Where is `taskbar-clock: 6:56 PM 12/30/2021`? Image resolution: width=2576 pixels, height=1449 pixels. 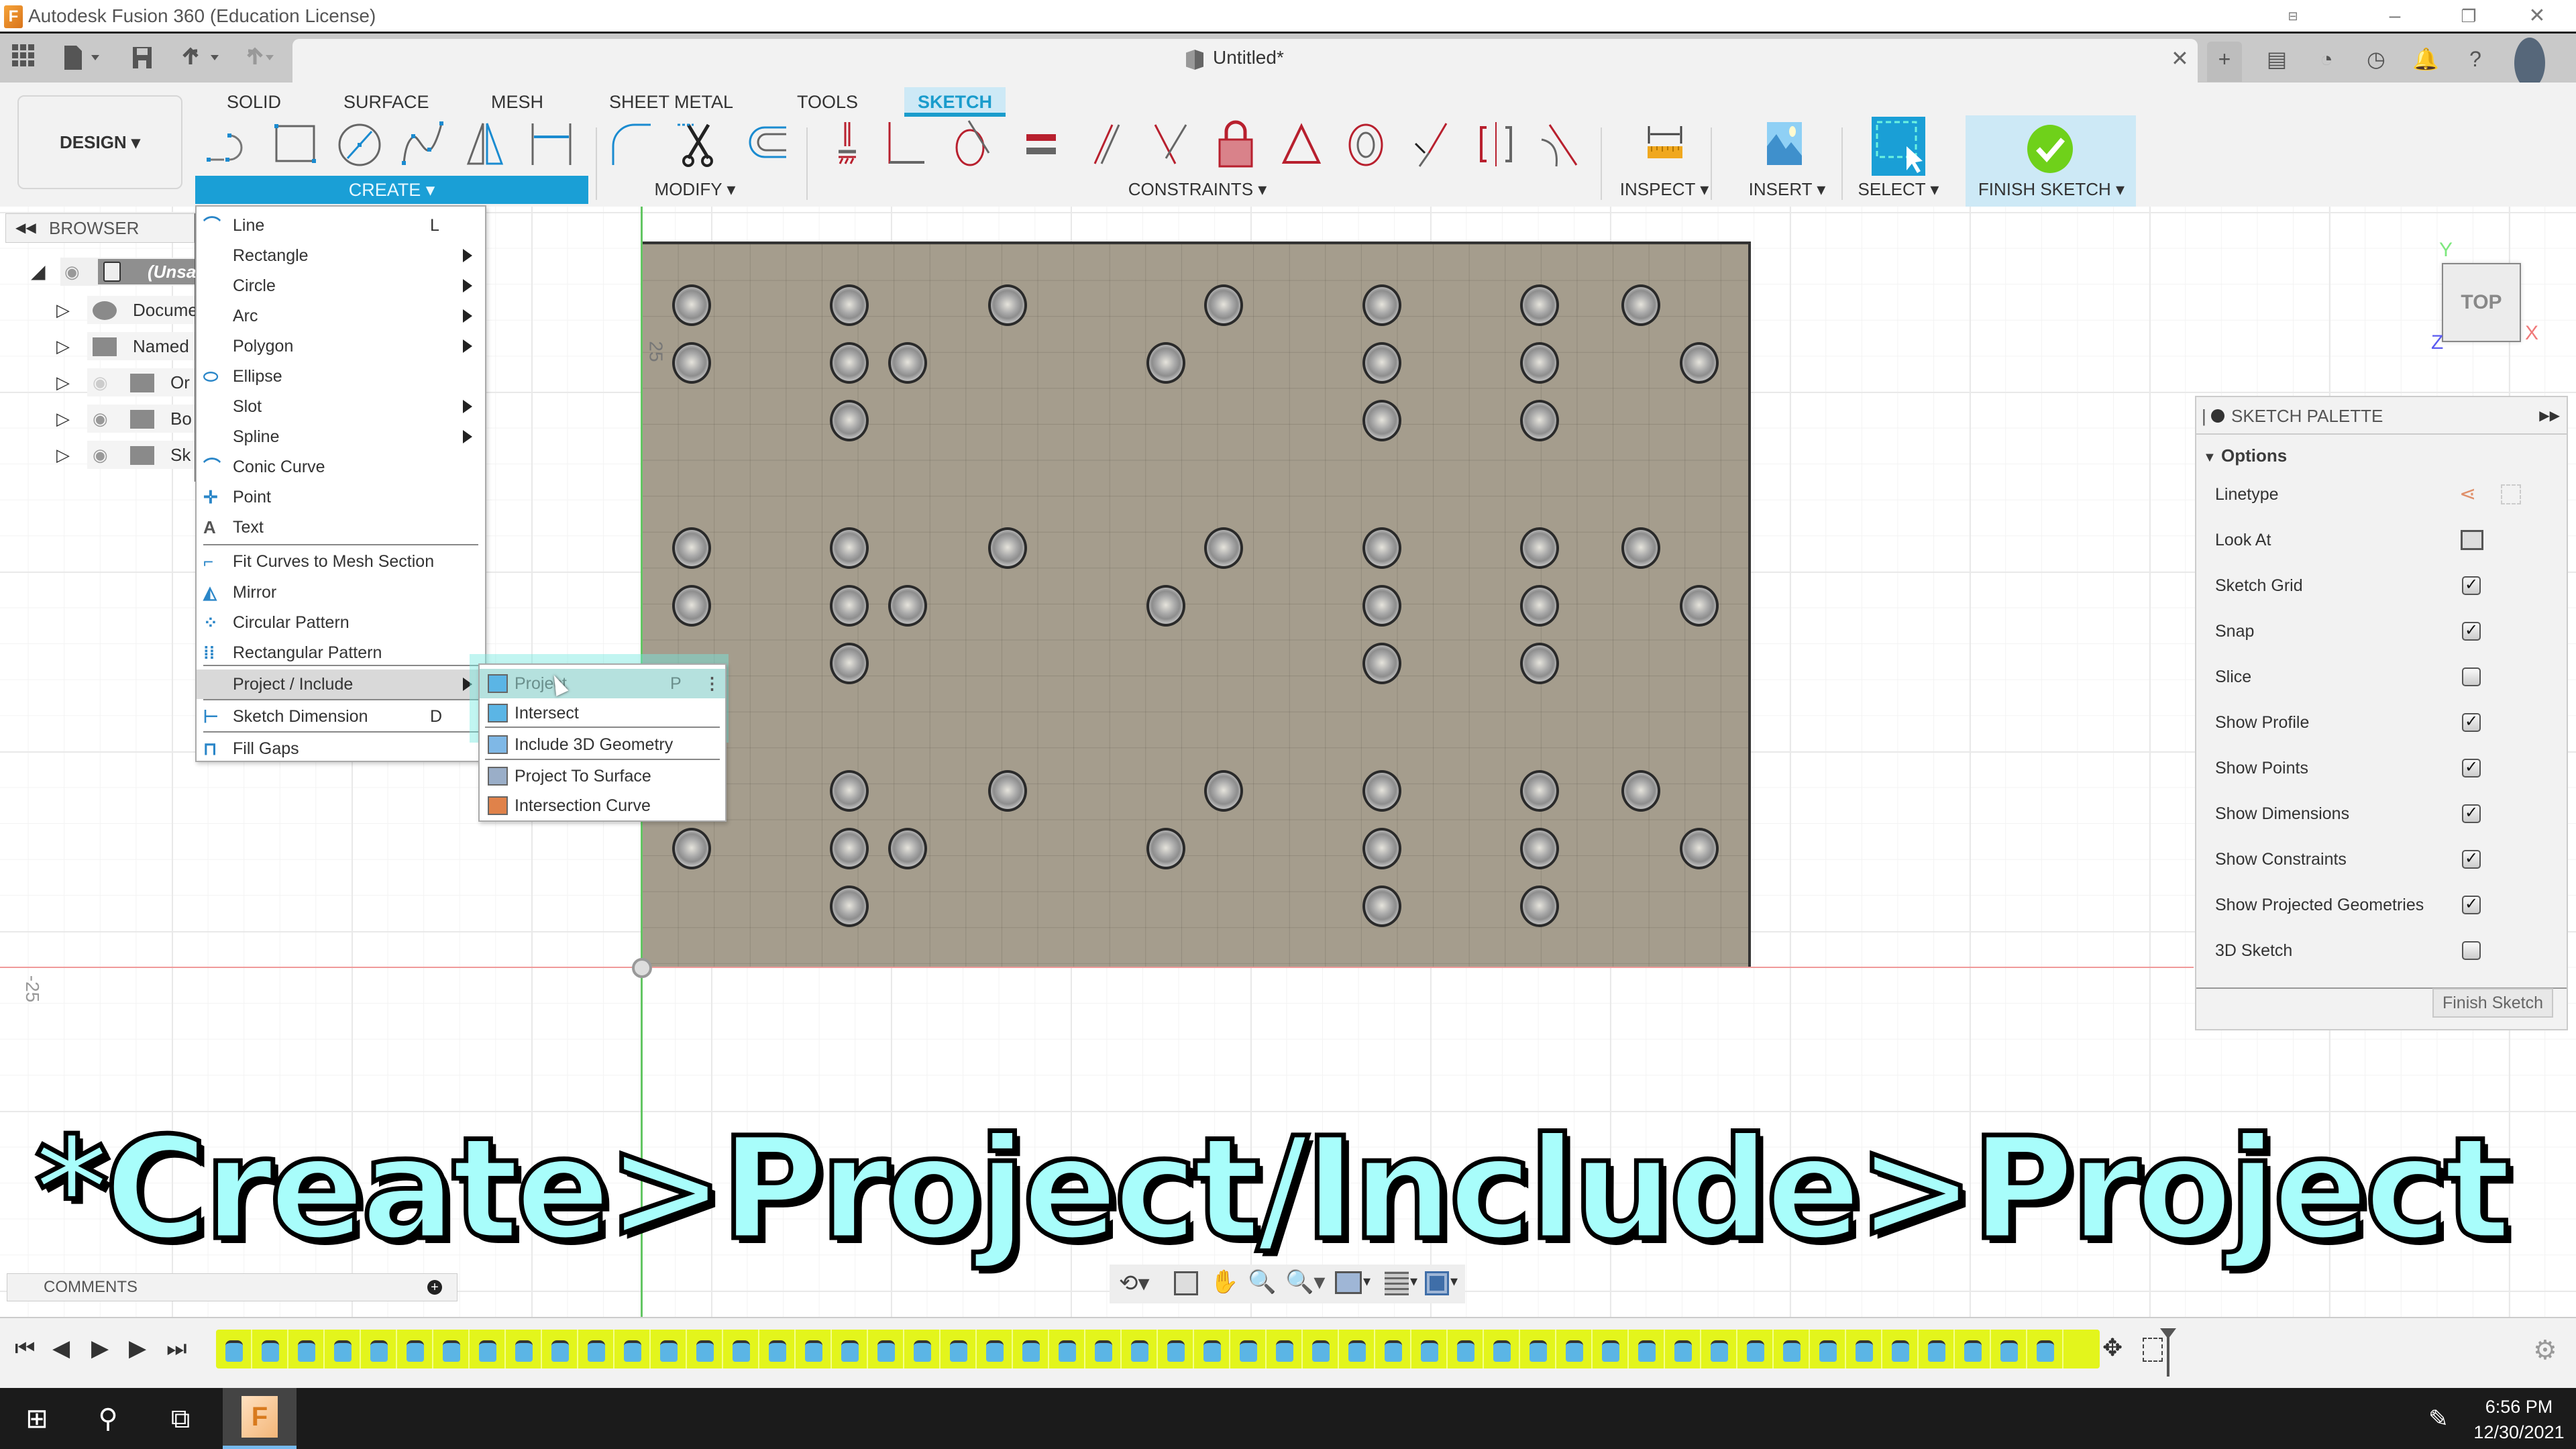
taskbar-clock: 6:56 PM 12/30/2021 is located at coordinates (2519, 1419).